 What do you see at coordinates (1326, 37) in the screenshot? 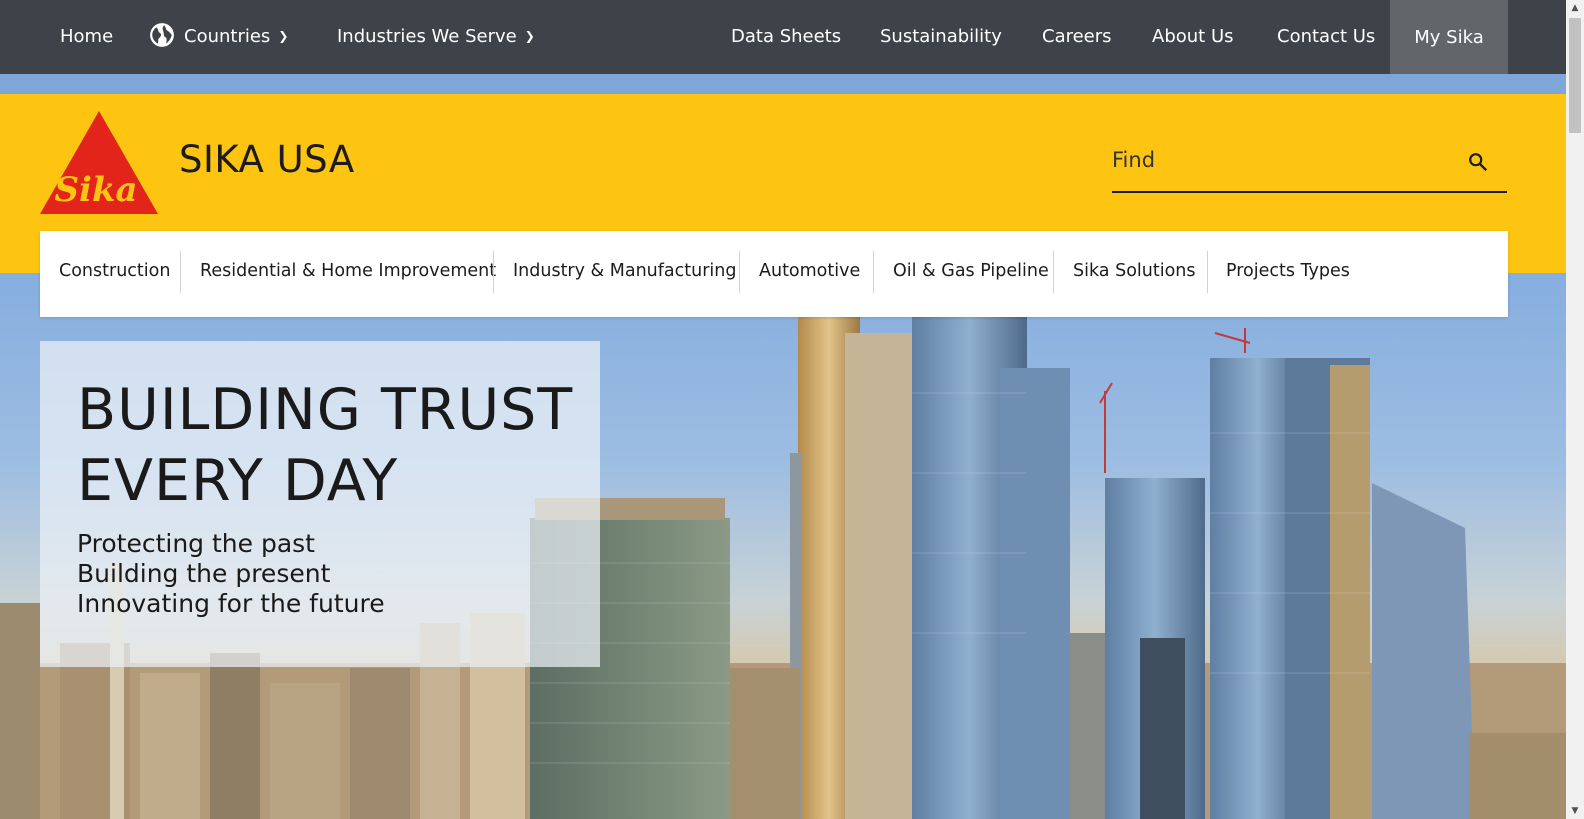
I see `nav-contact-us-link: Contact Us` at bounding box center [1326, 37].